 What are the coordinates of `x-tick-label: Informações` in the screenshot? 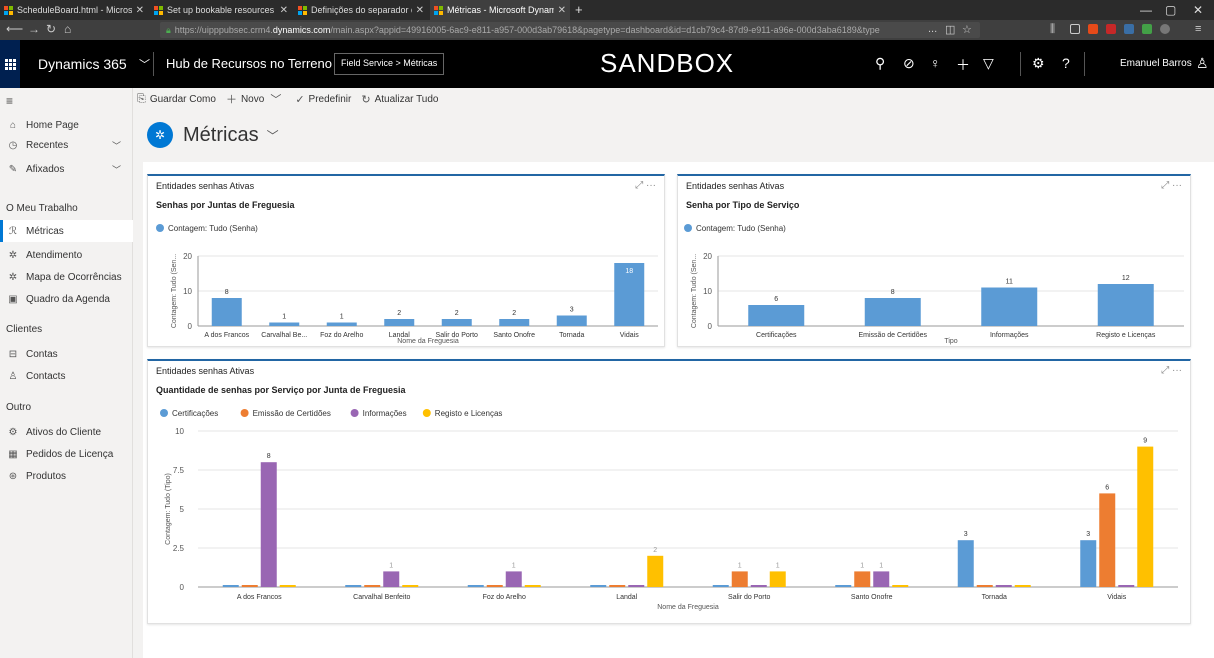 It's located at (1009, 335).